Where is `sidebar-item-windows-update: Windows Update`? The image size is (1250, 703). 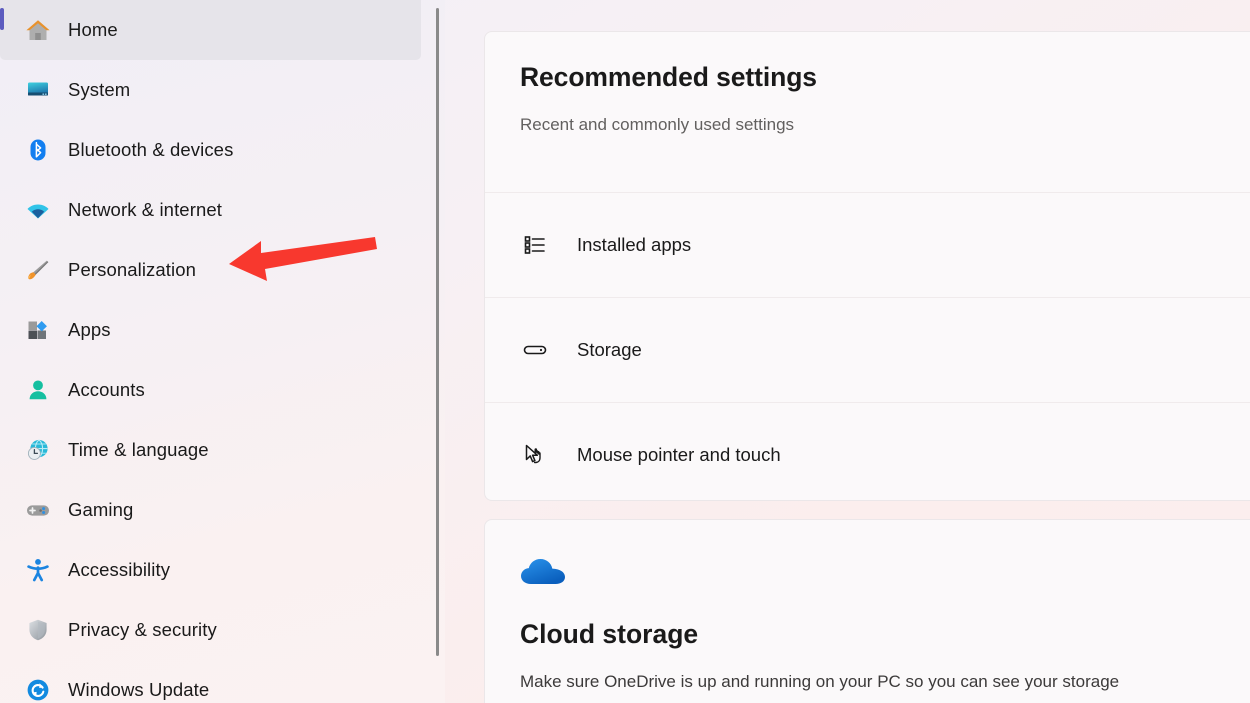 sidebar-item-windows-update: Windows Update is located at coordinates (222, 681).